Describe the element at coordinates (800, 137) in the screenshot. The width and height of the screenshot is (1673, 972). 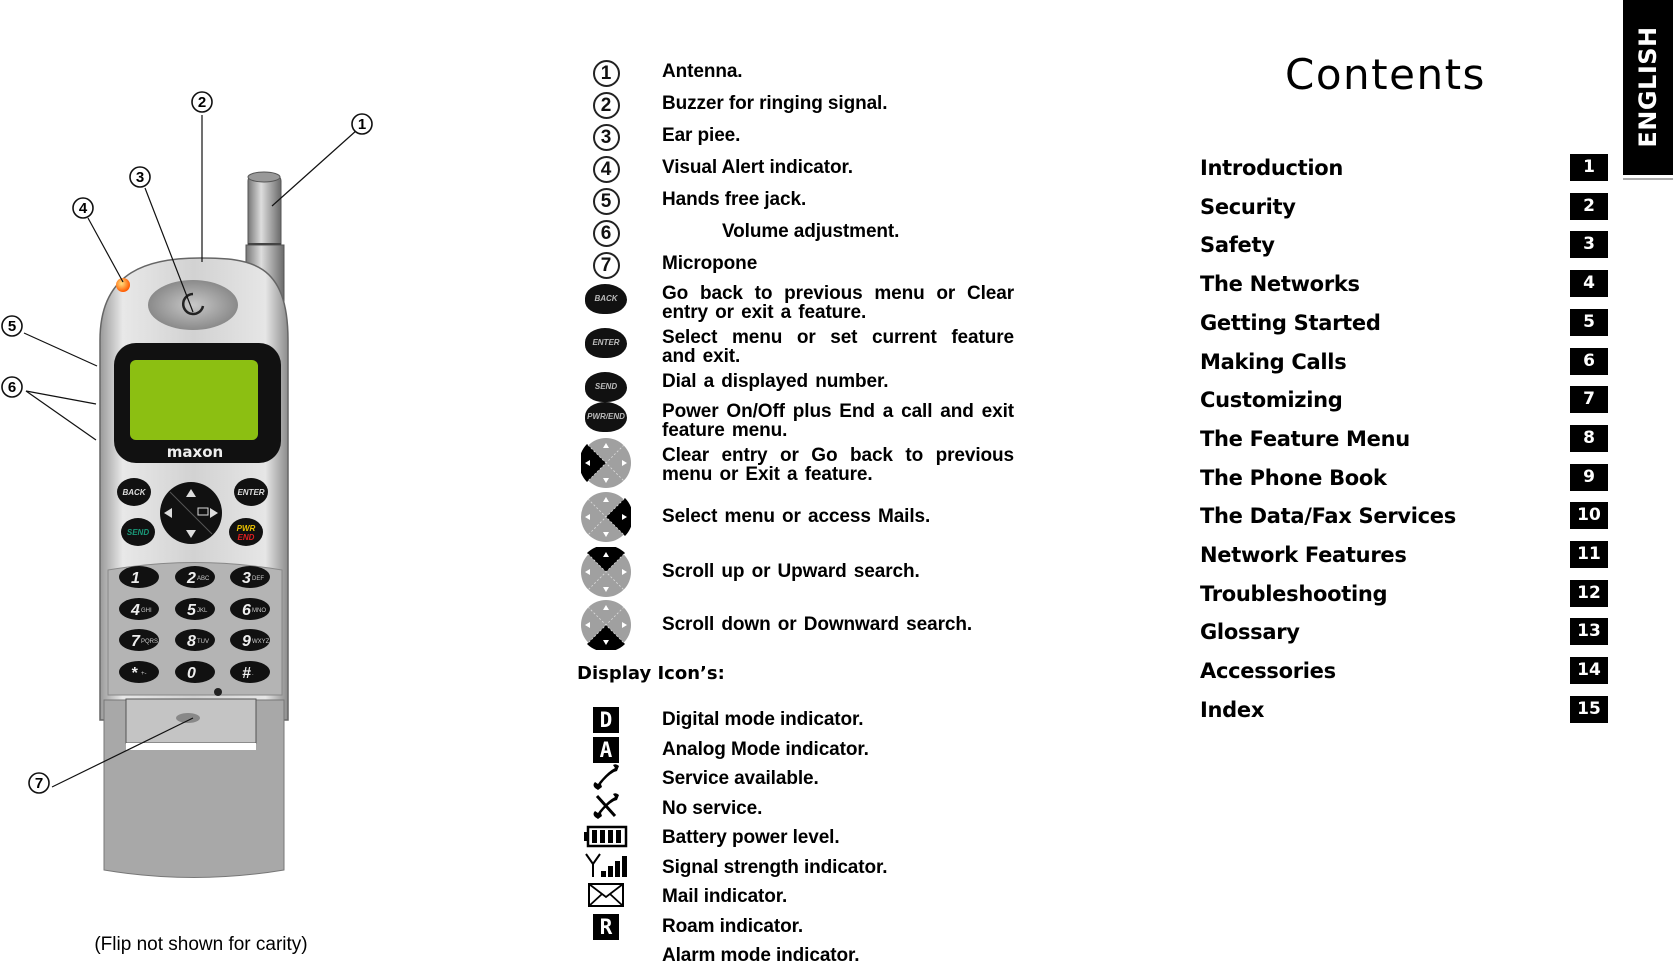
I see `legend-item: 3 Ear piee.` at that location.